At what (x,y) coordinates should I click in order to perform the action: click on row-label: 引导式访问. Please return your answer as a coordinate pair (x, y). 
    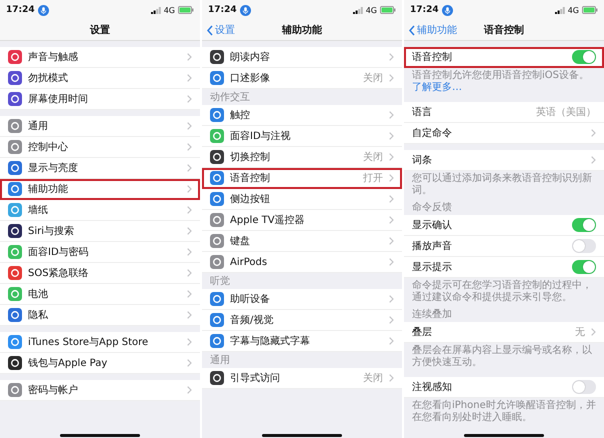
    Looking at the image, I should click on (255, 378).